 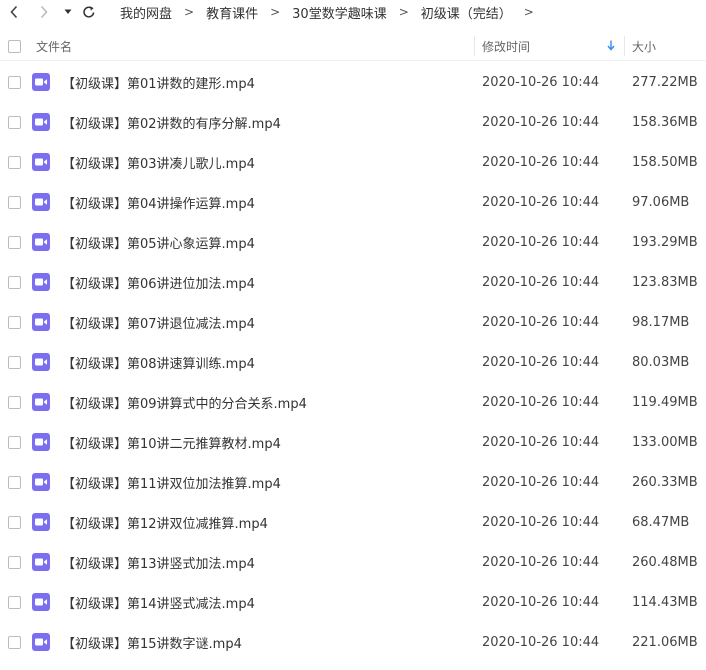 I want to click on breadcrumb-item: 初级课（完结）, so click(x=466, y=12).